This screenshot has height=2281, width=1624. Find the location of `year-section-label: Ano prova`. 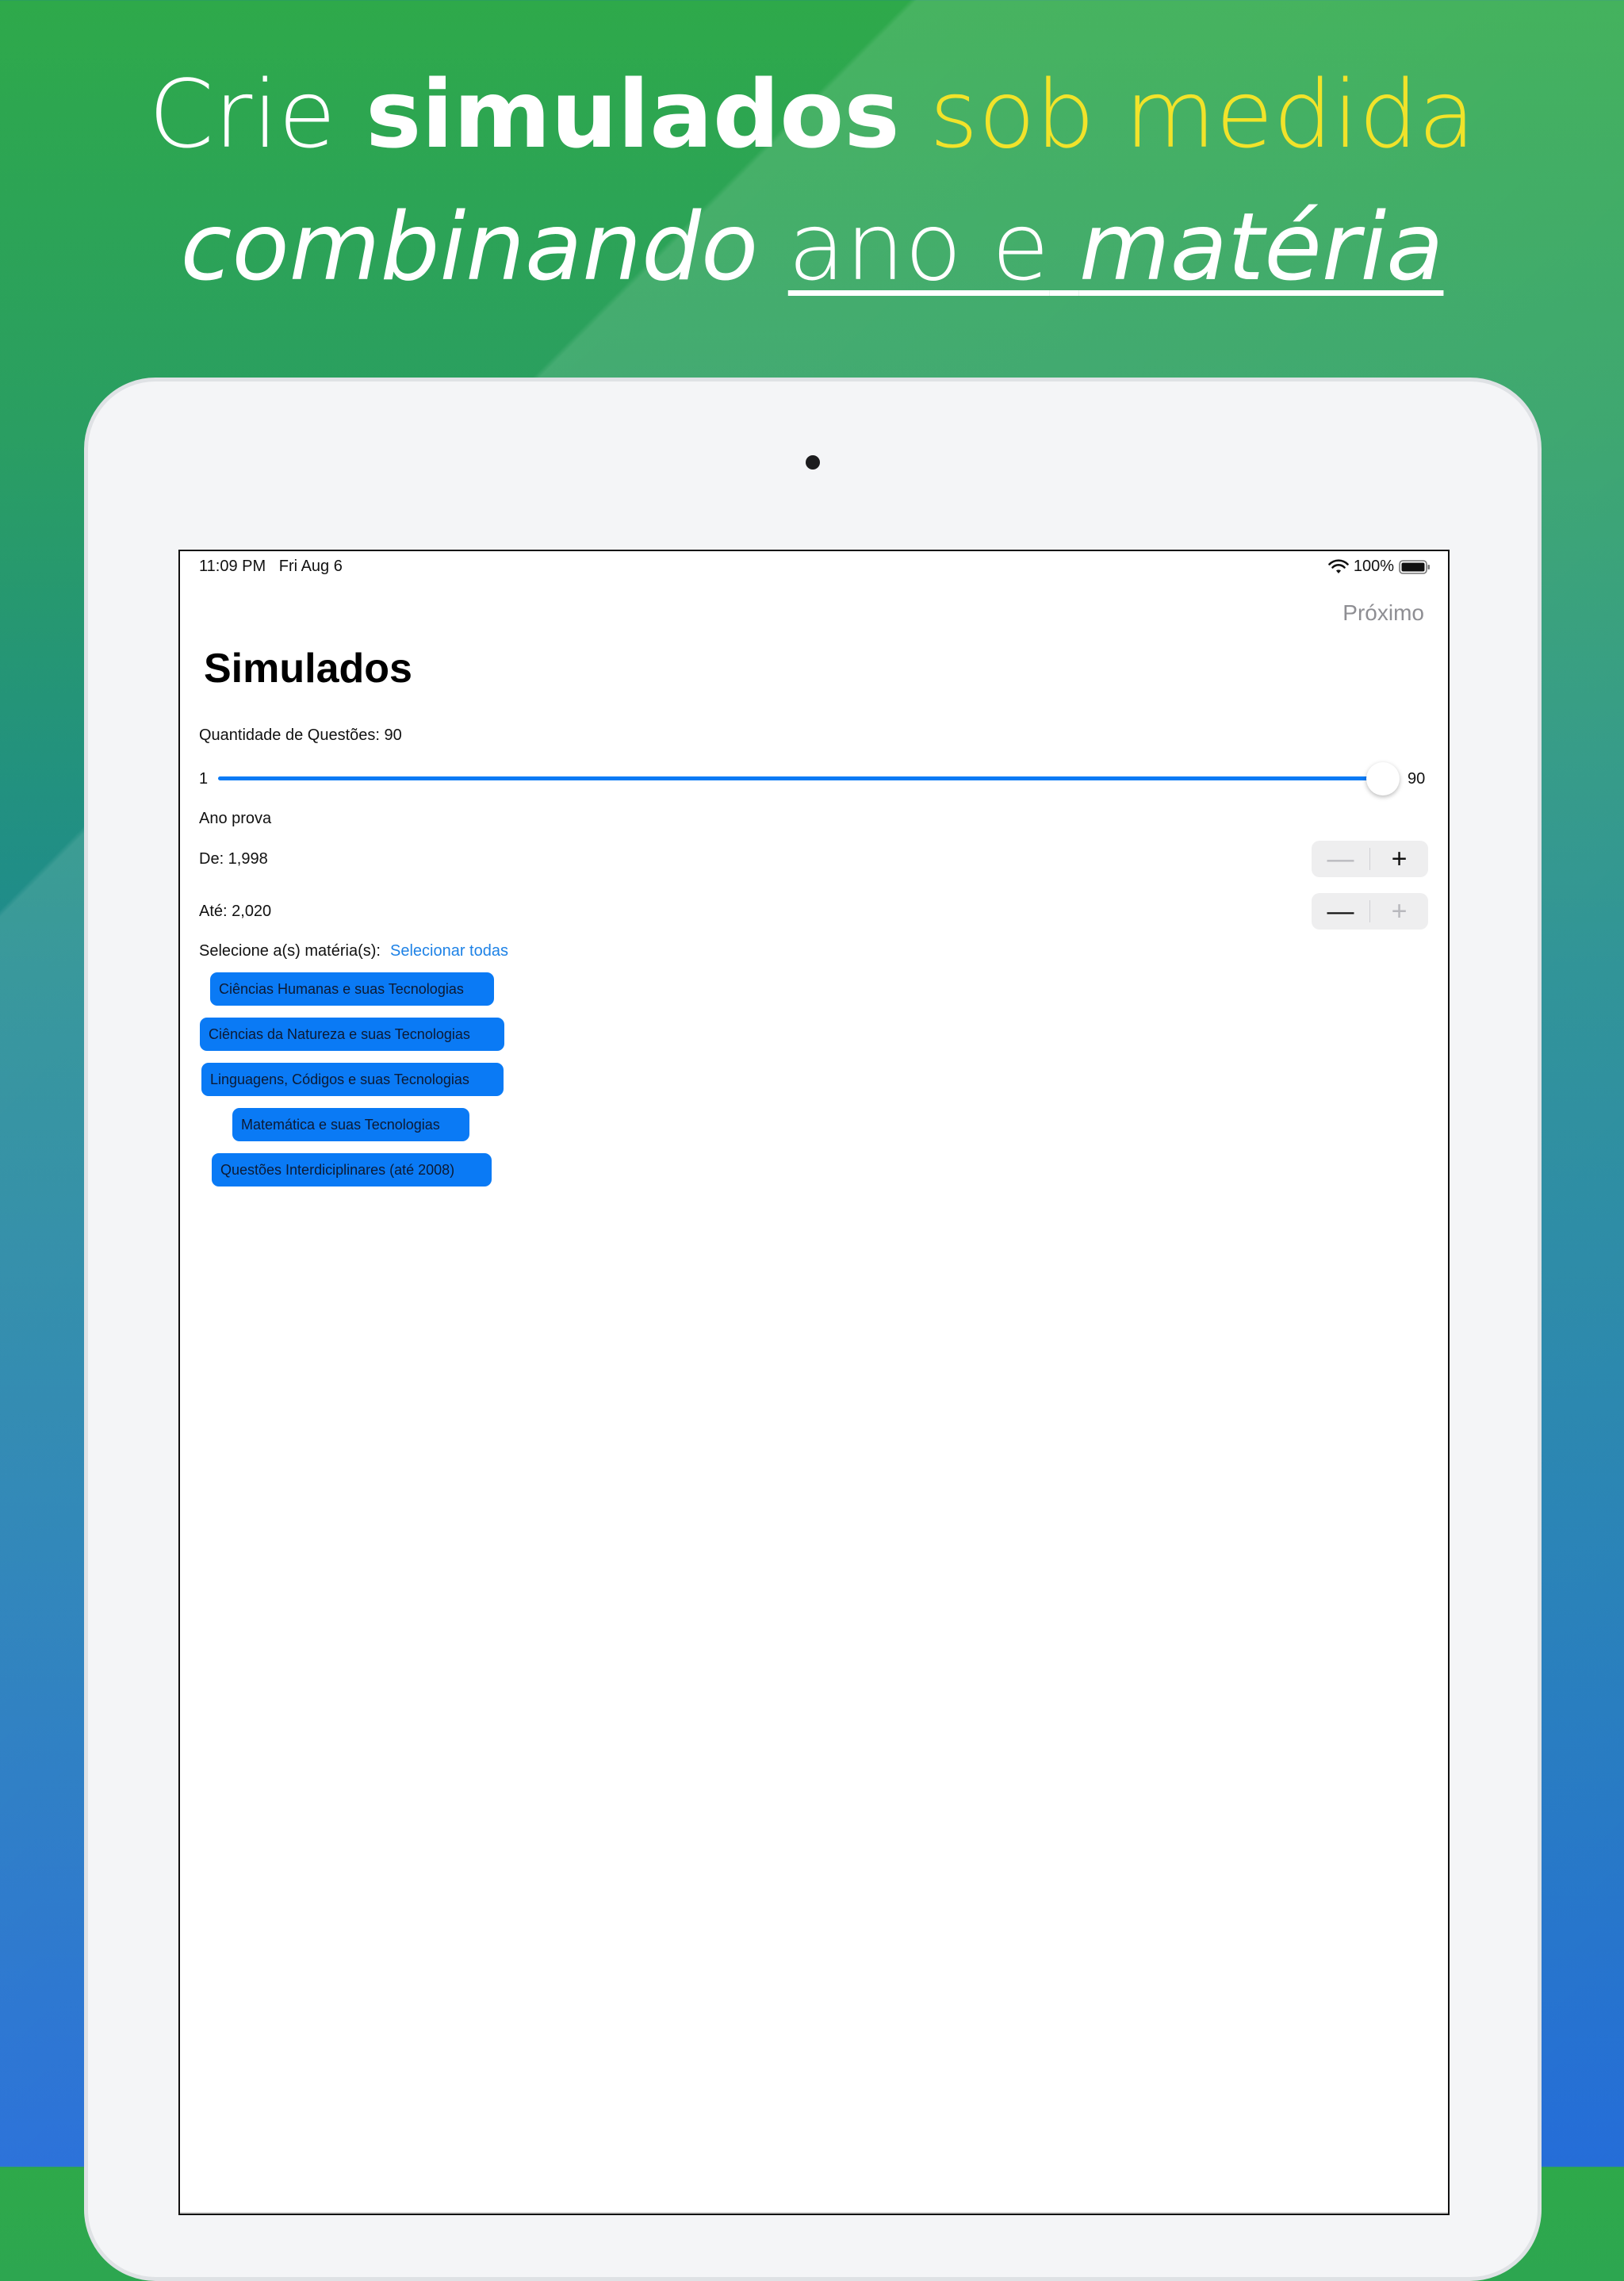

year-section-label: Ano prova is located at coordinates (236, 818).